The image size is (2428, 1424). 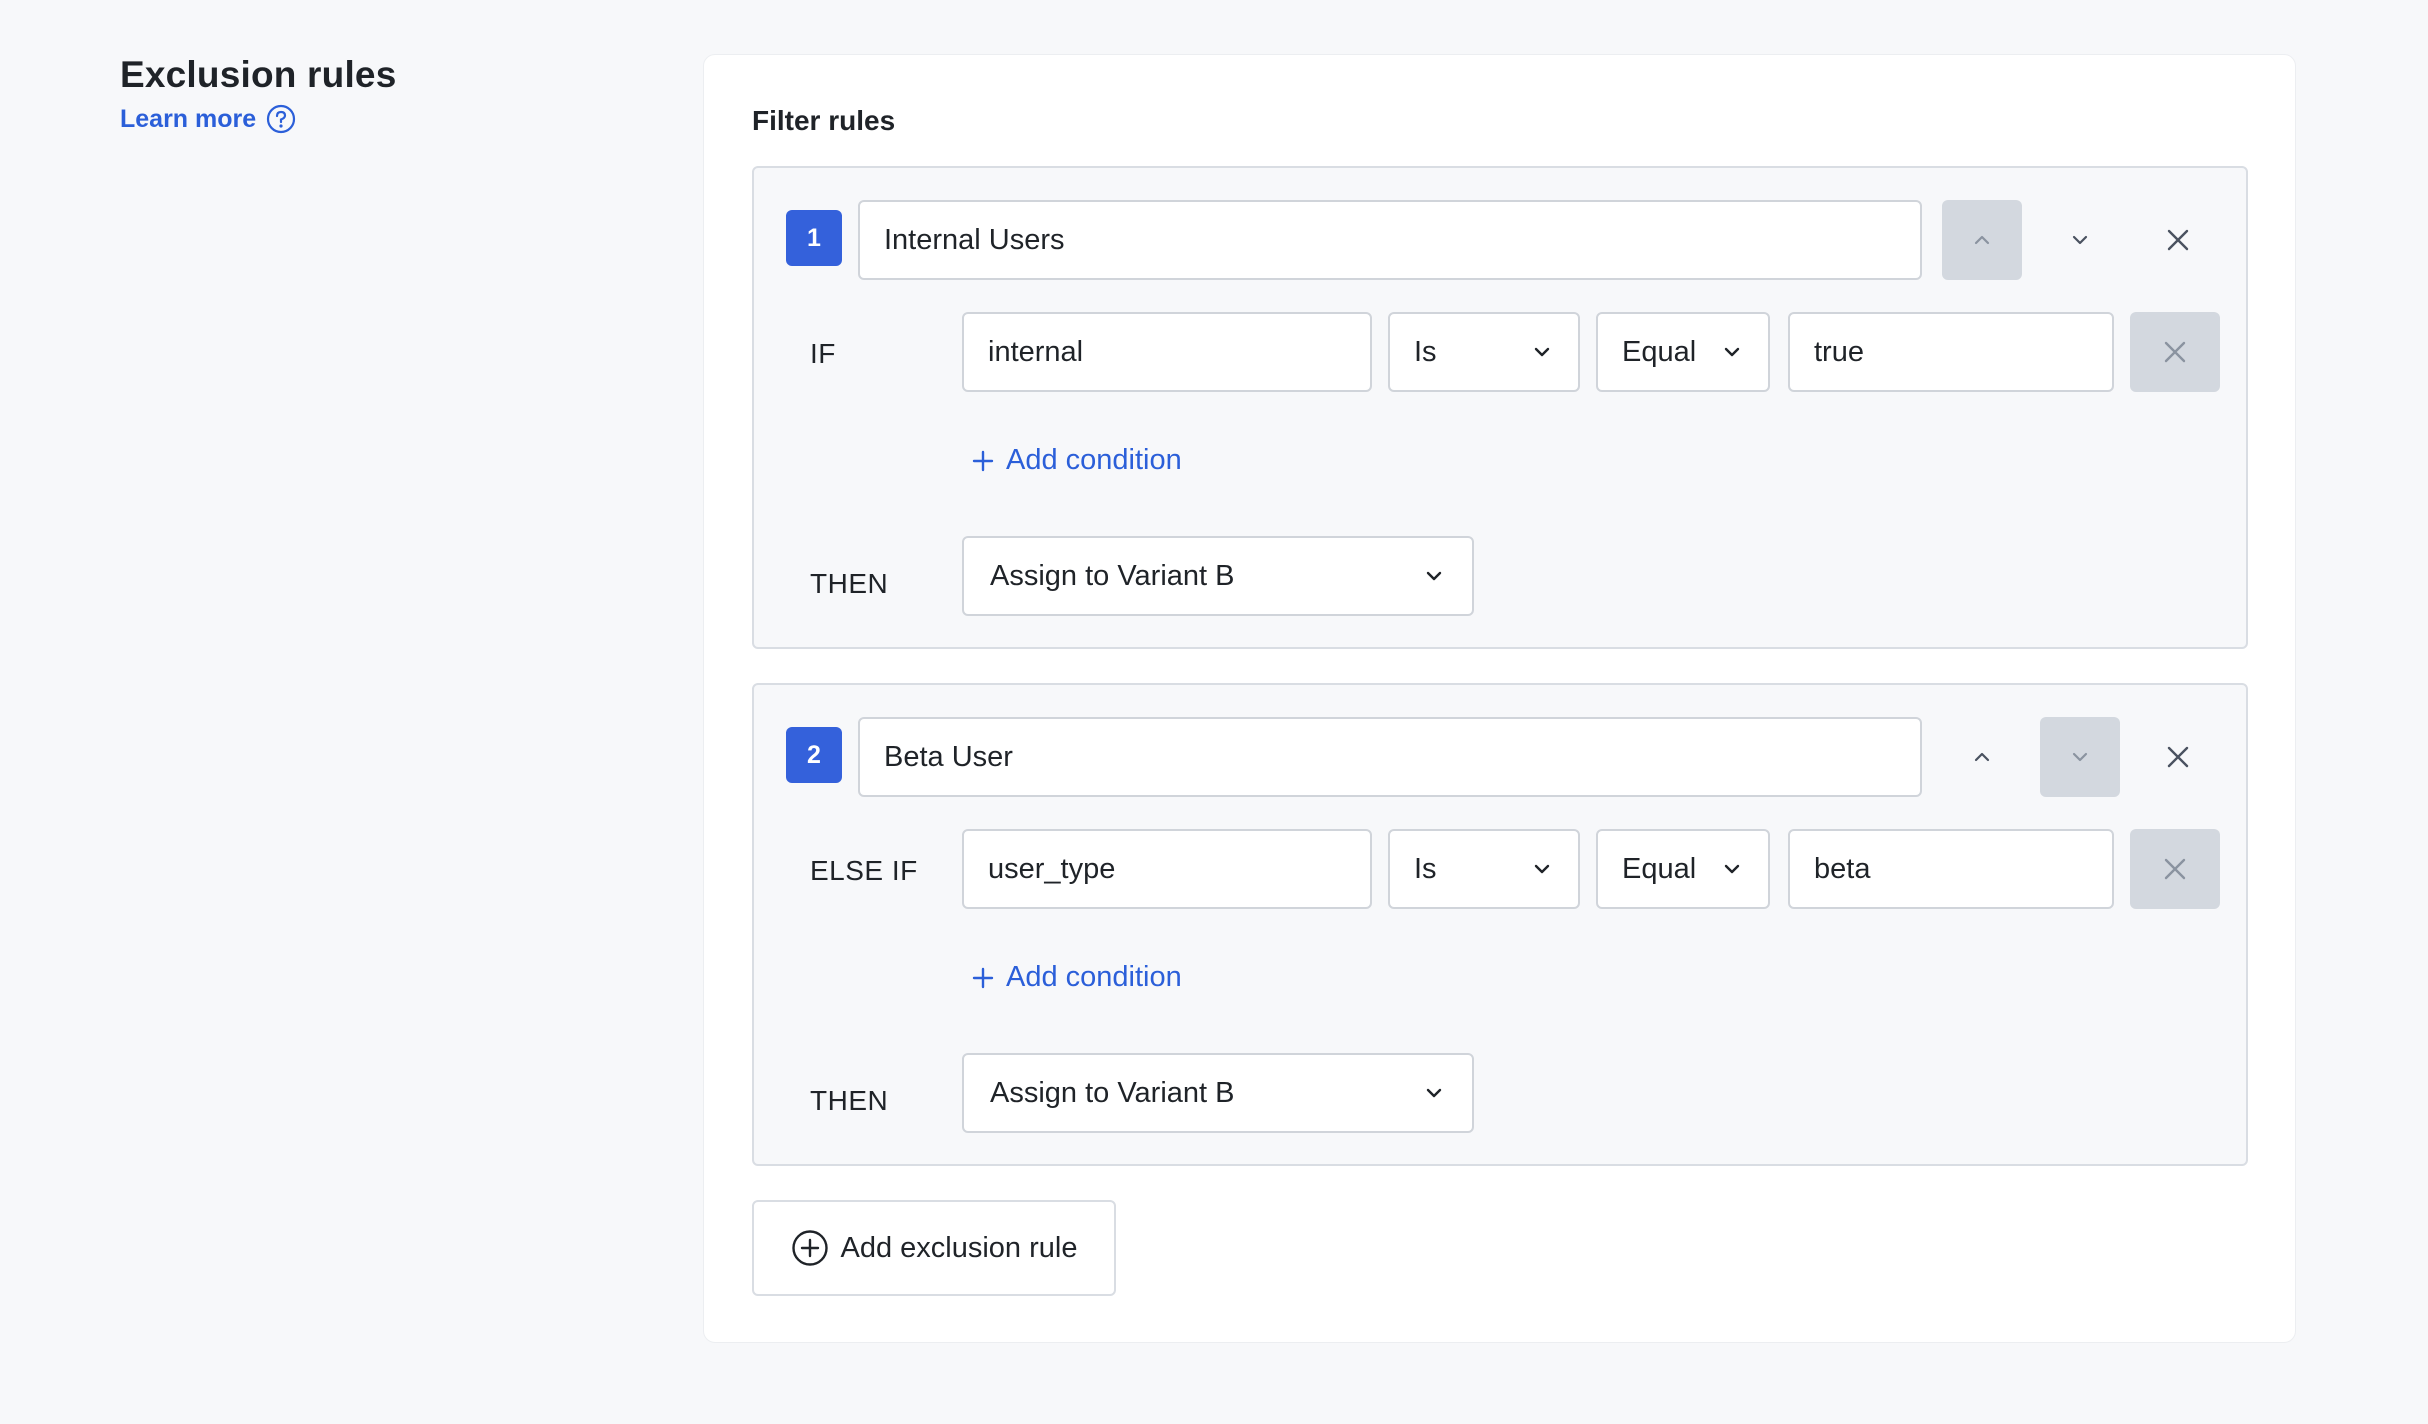 I want to click on help-circle-icon, so click(x=281, y=119).